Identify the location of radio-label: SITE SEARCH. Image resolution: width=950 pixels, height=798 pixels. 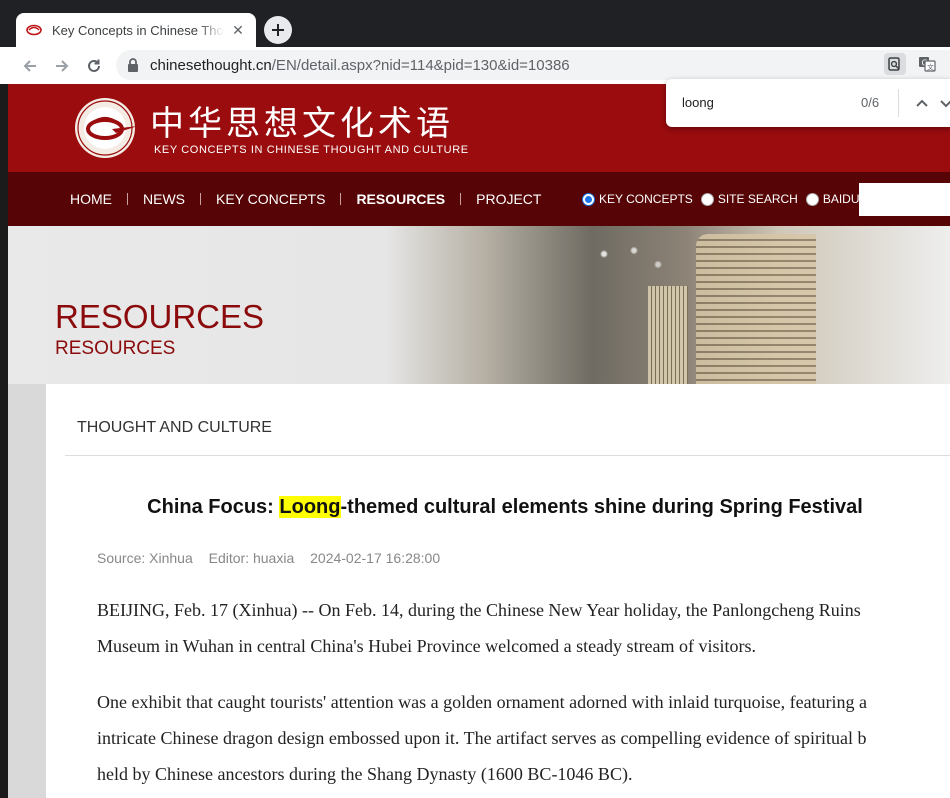
(757, 199).